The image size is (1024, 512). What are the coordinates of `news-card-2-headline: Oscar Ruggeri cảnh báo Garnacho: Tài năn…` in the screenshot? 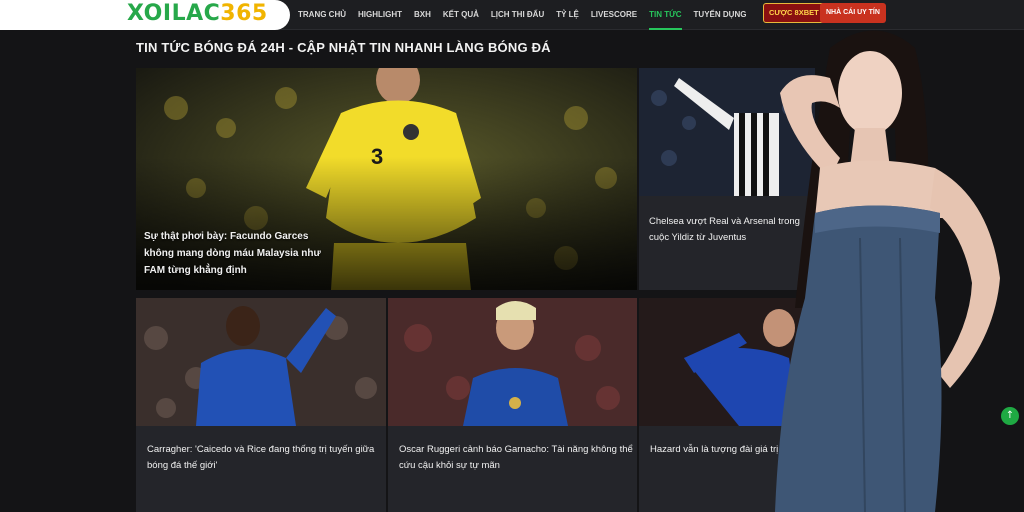 It's located at (516, 458).